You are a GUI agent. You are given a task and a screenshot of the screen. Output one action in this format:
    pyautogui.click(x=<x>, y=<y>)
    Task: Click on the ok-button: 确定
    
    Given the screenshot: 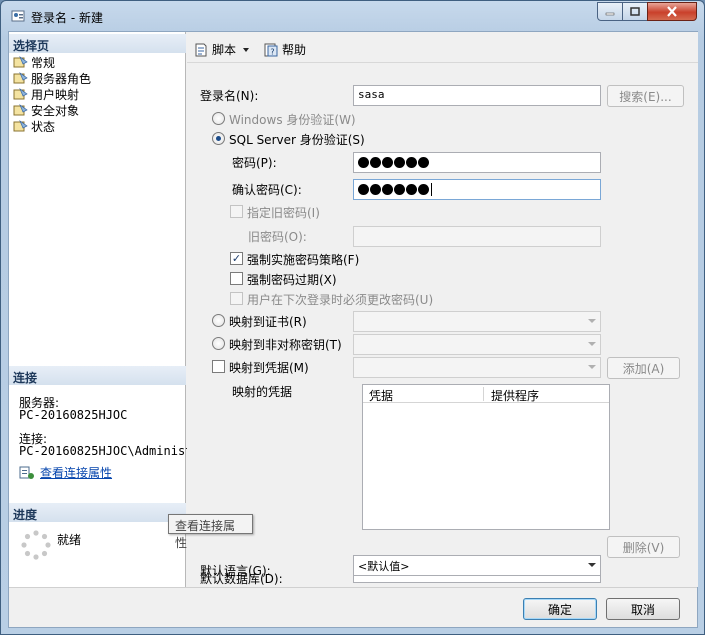 What is the action you would take?
    pyautogui.click(x=560, y=609)
    